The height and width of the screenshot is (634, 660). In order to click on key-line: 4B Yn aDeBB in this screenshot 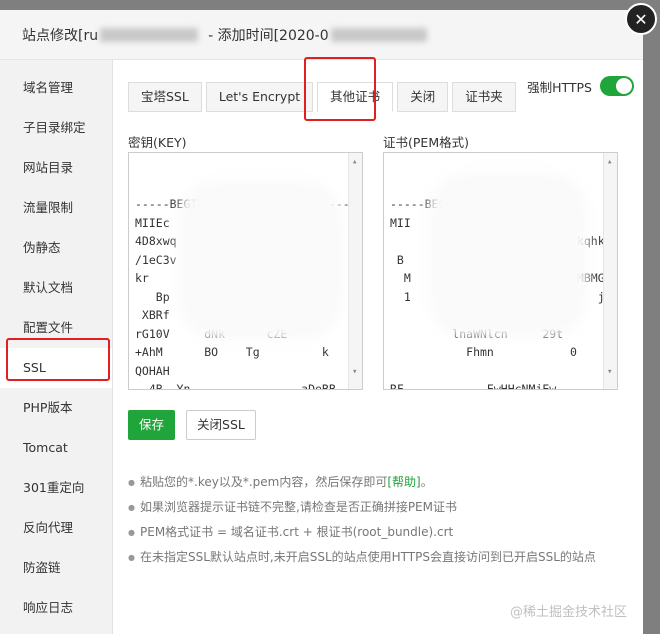, I will do `click(235, 386)`.